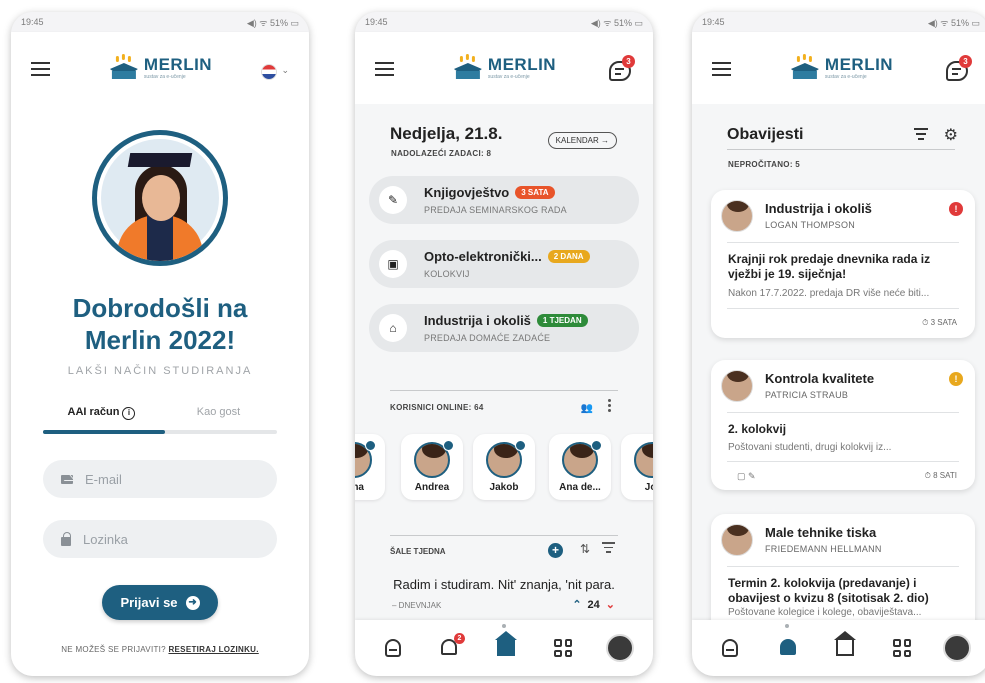 The width and height of the screenshot is (985, 683). Describe the element at coordinates (441, 153) in the screenshot. I see `upcoming-tasks-count: NADOLAZEĆI ZADACI: 8` at that location.